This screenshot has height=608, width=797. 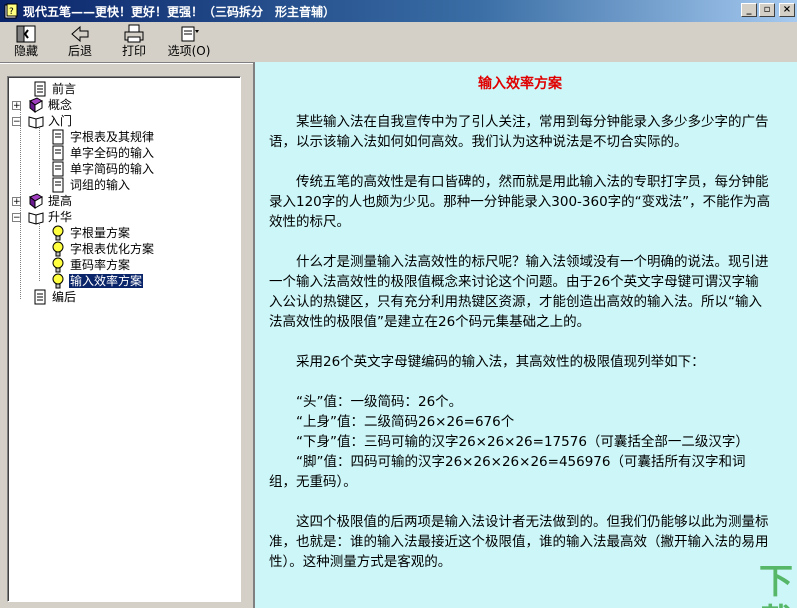 I want to click on tree-item-intro: 入门, so click(x=50, y=121).